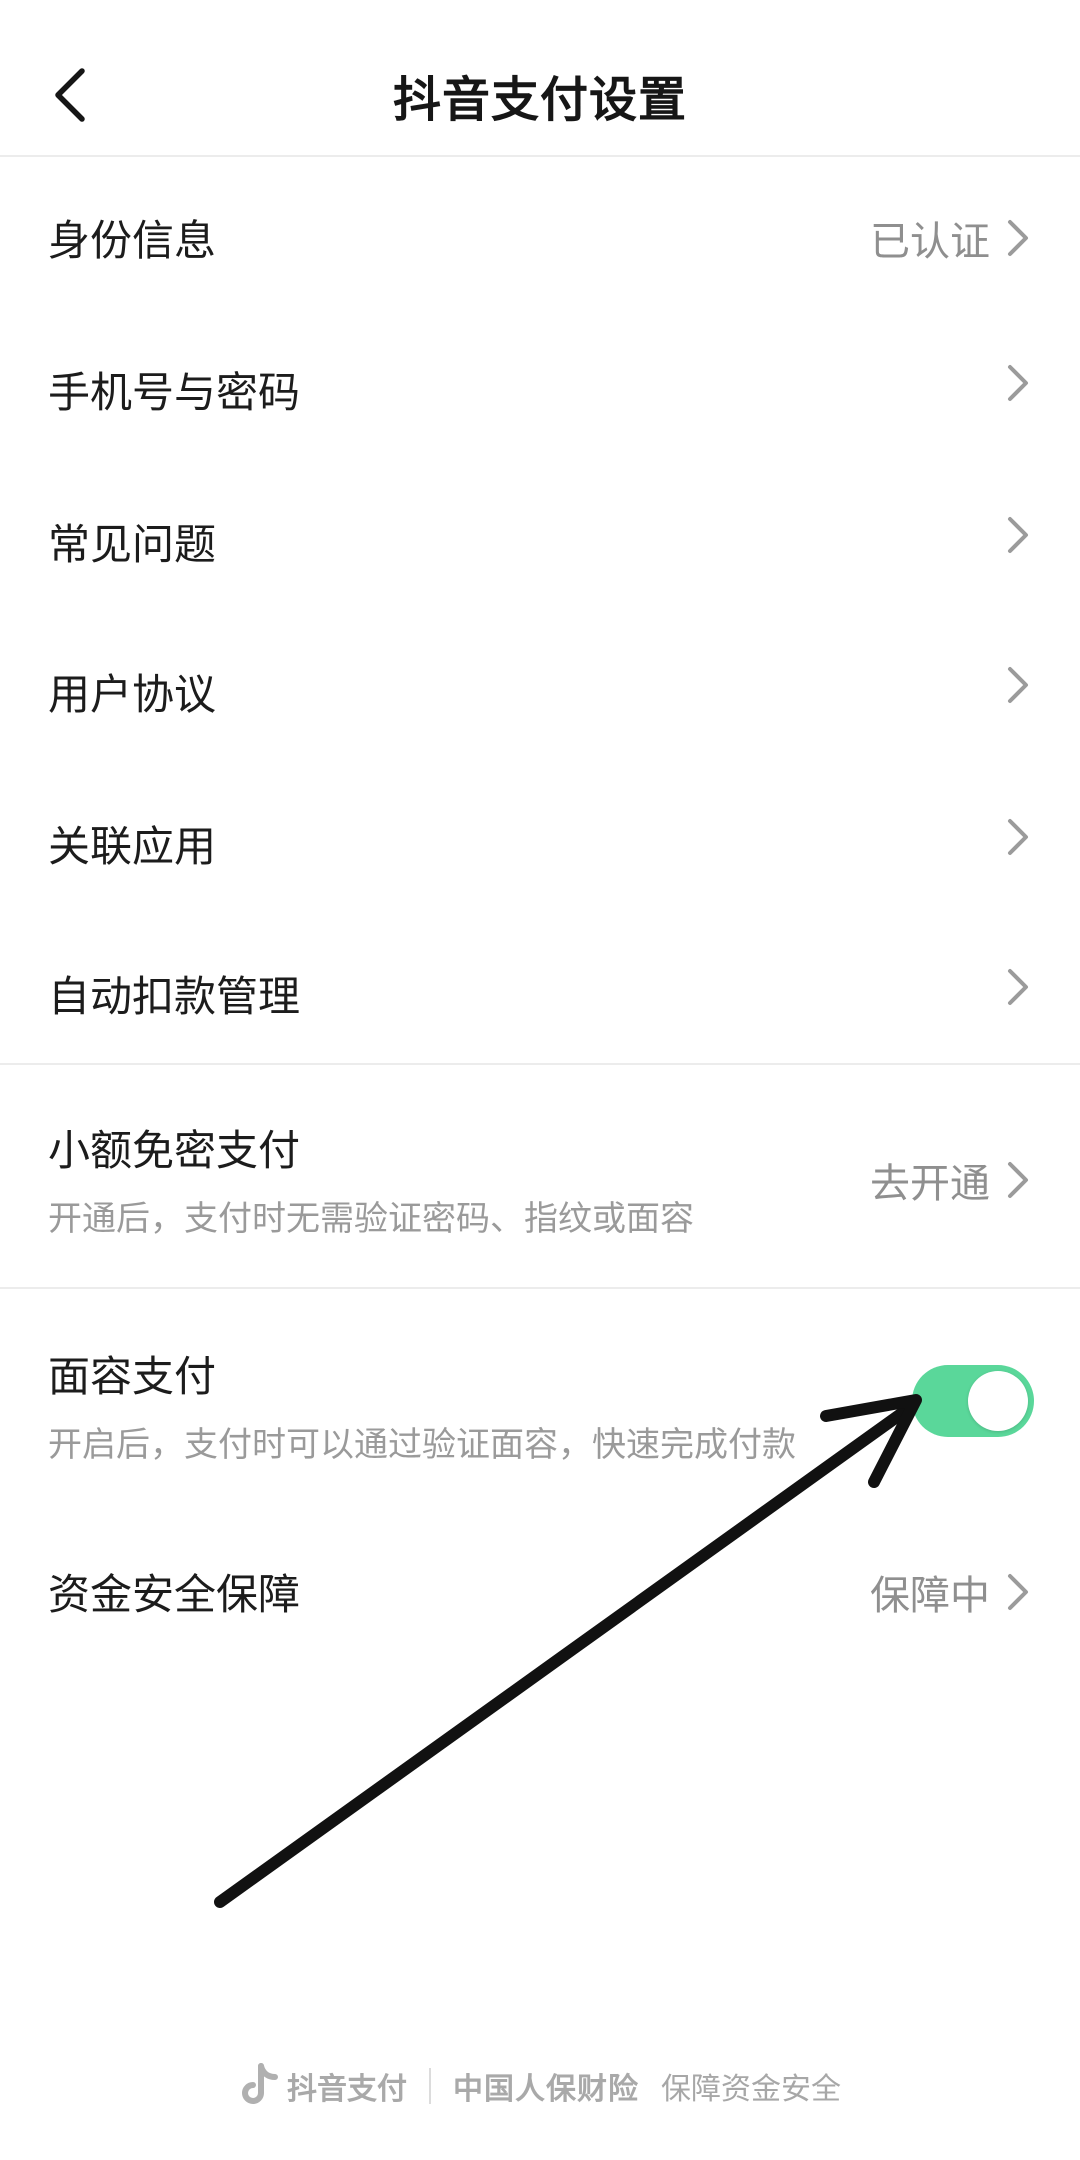 Image resolution: width=1080 pixels, height=2160 pixels. I want to click on menu-item-label: 面容支付, so click(132, 1376).